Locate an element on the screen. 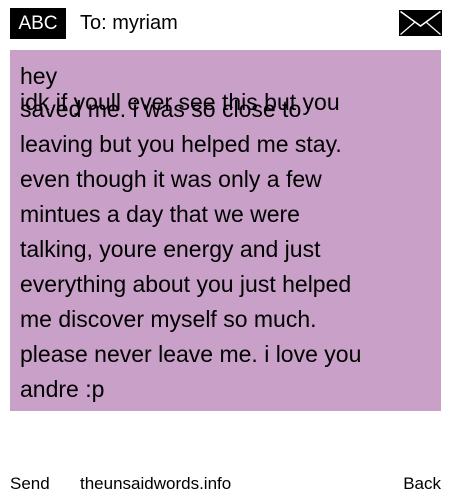 The height and width of the screenshot is (500, 450). abc-badge: ABC is located at coordinates (38, 23).